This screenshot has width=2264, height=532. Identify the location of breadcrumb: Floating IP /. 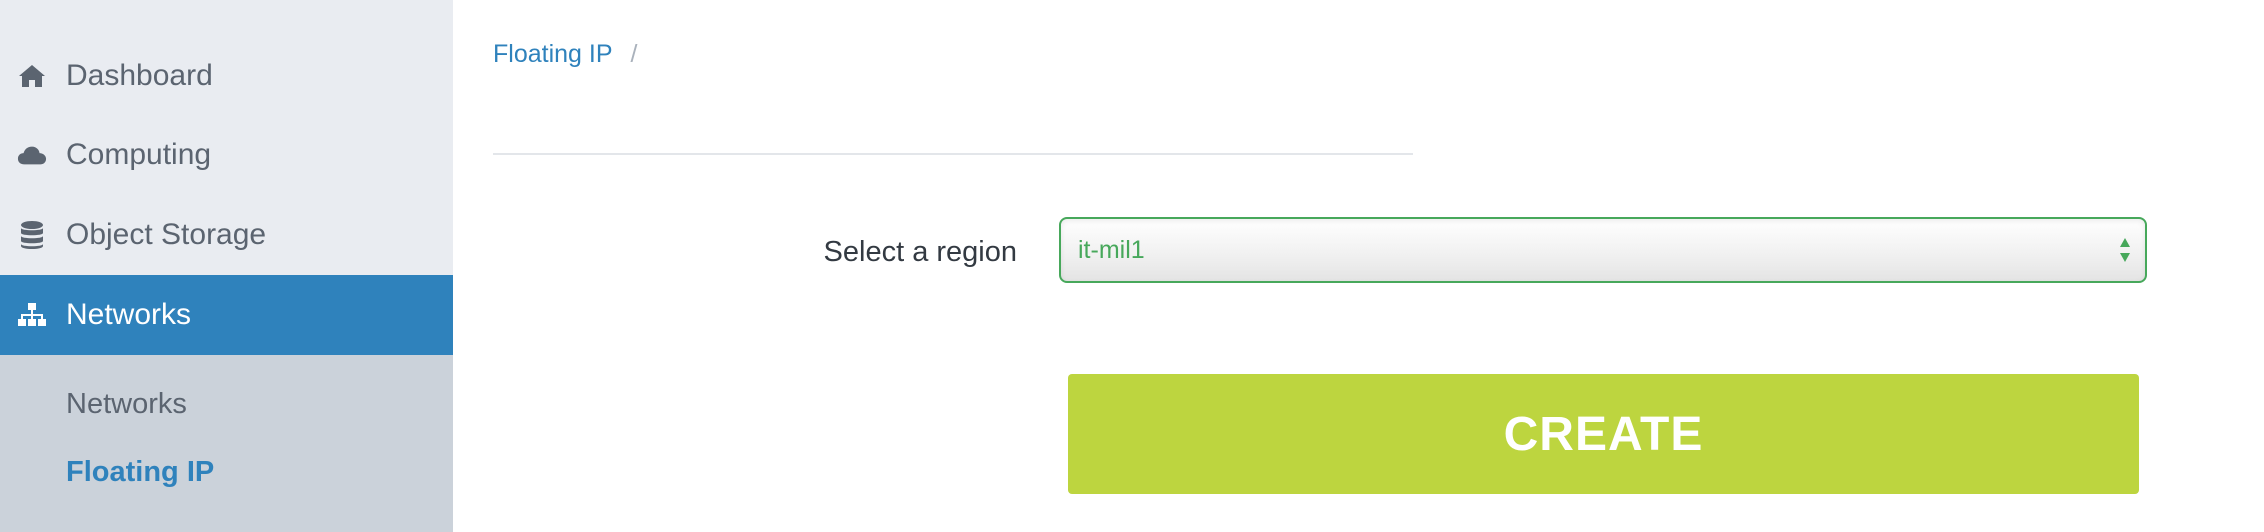
(565, 54).